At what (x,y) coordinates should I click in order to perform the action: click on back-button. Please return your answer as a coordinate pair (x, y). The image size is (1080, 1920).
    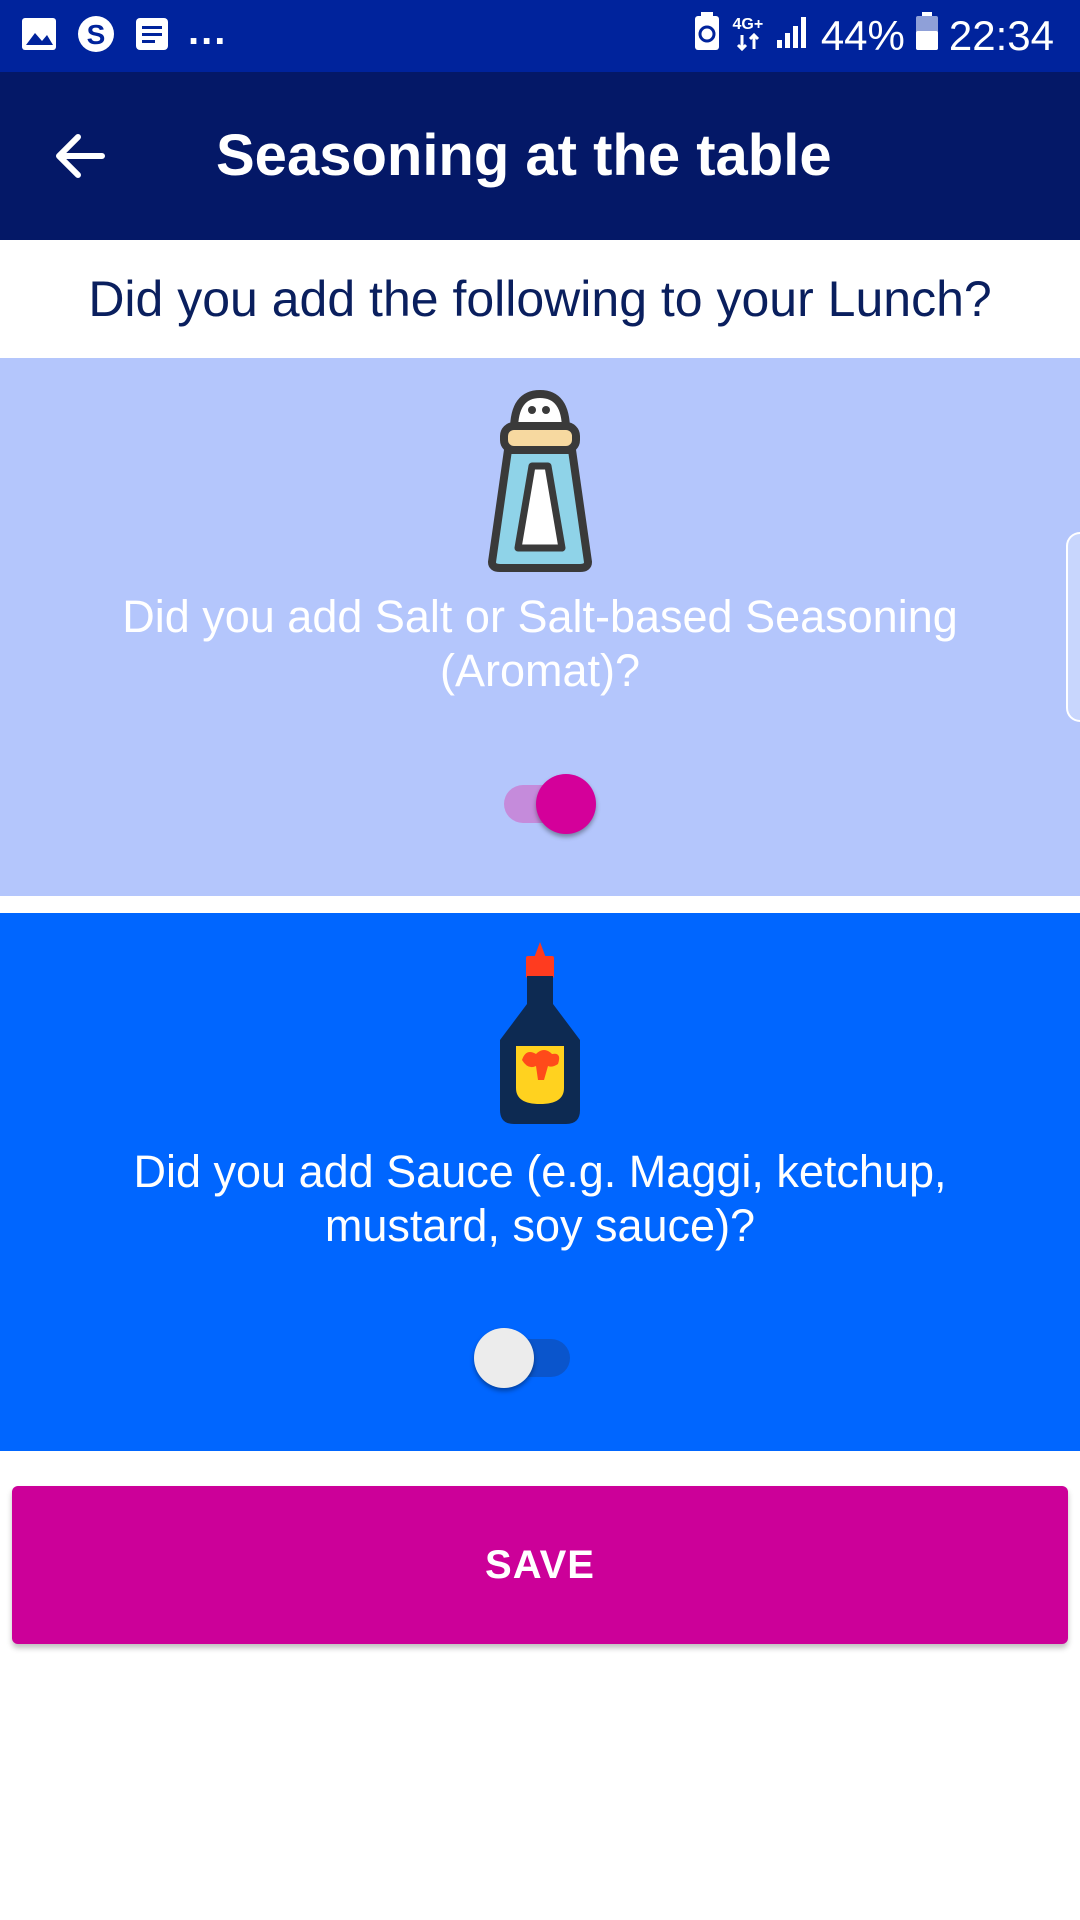
    Looking at the image, I should click on (80, 158).